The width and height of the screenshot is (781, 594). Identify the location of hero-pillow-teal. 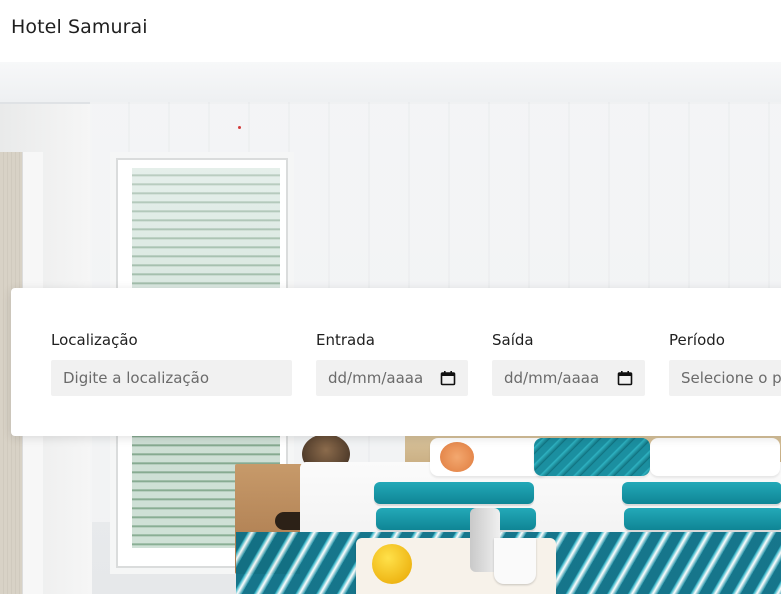
(592, 457).